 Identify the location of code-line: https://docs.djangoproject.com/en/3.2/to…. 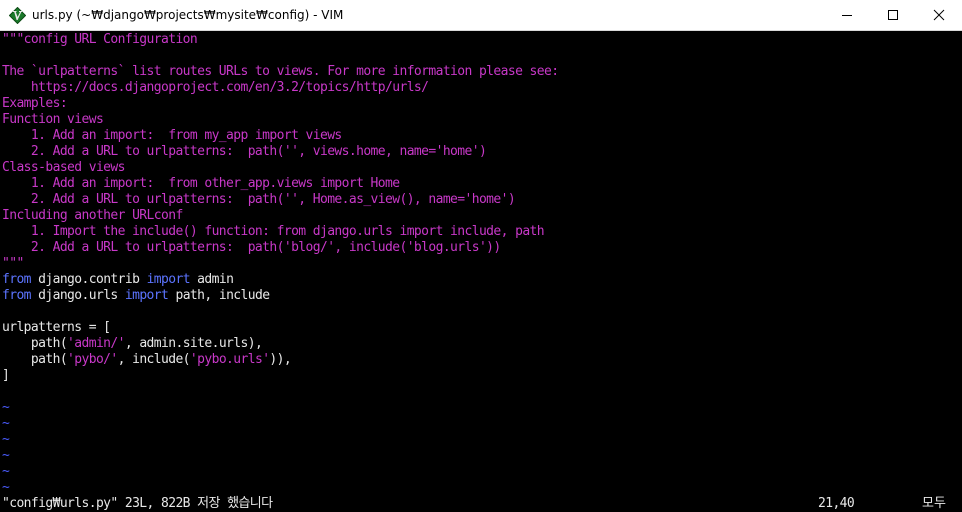
(215, 87).